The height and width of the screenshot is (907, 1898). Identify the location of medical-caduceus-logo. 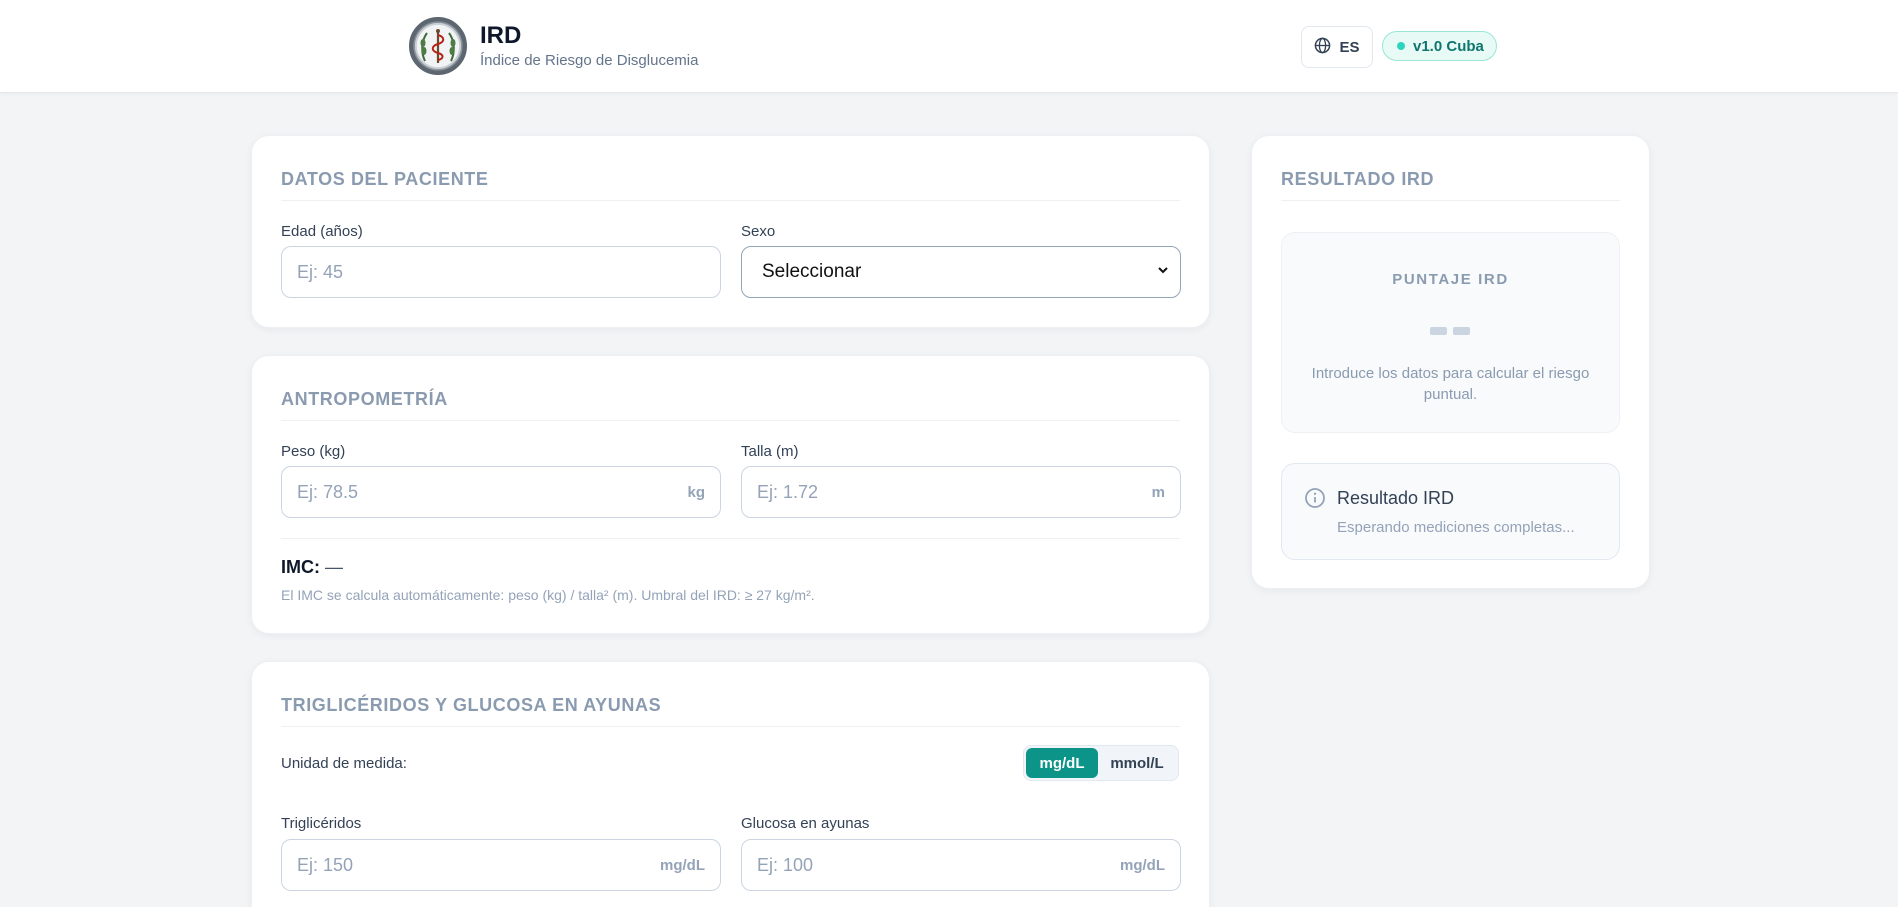
(438, 46).